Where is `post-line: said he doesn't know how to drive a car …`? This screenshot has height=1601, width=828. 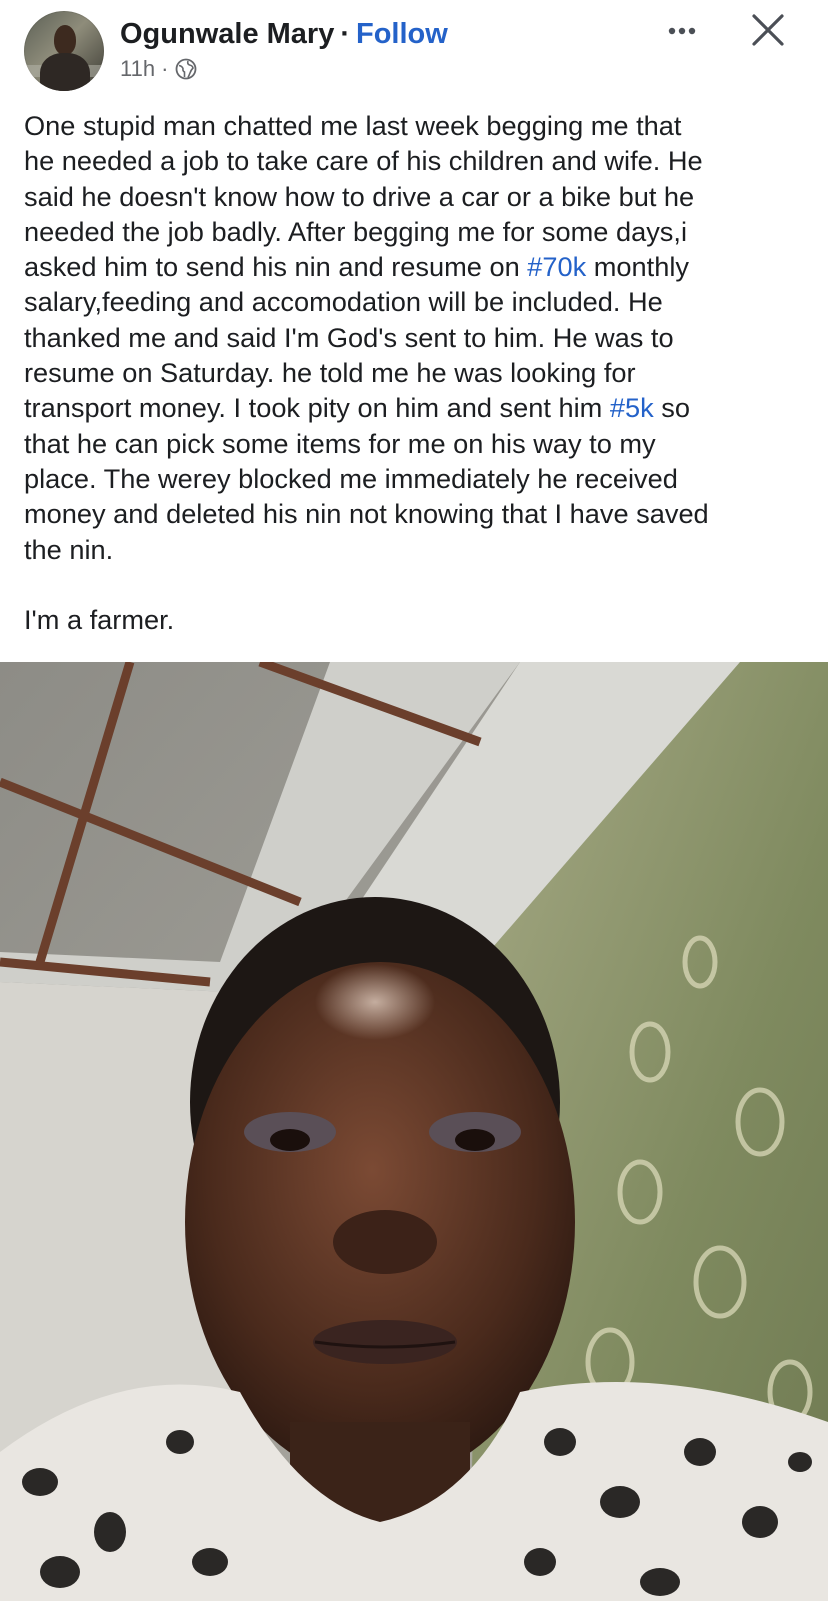
post-line: said he doesn't know how to drive a car … is located at coordinates (359, 196).